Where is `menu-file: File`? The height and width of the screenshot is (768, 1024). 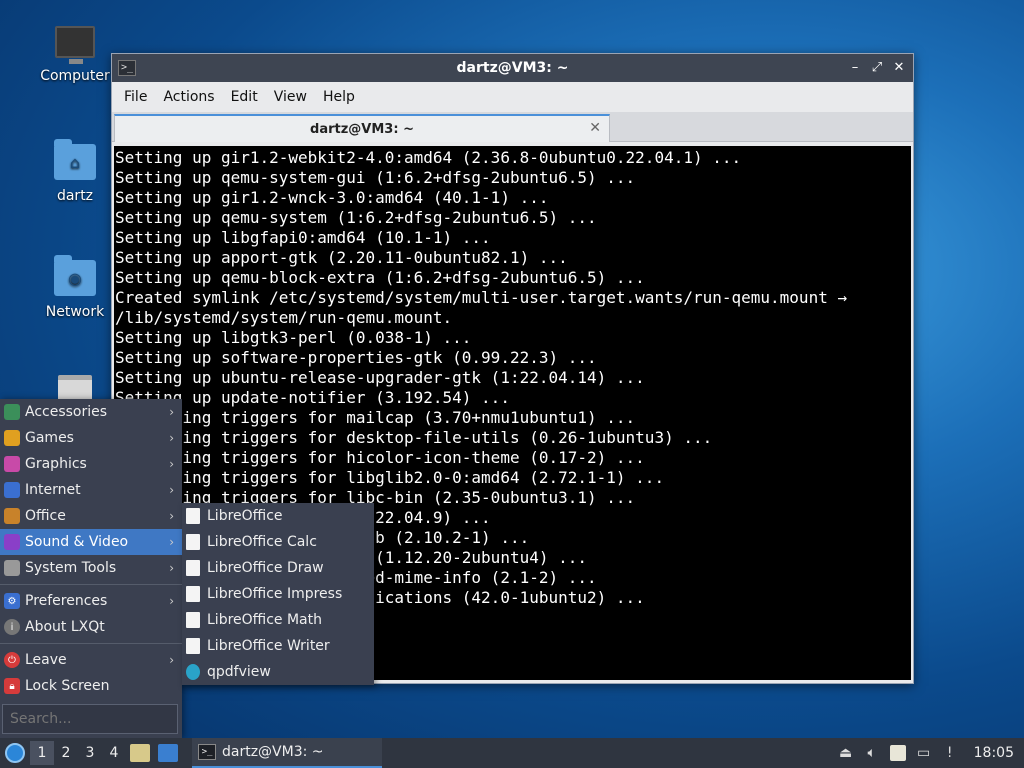
menu-file: File is located at coordinates (135, 97).